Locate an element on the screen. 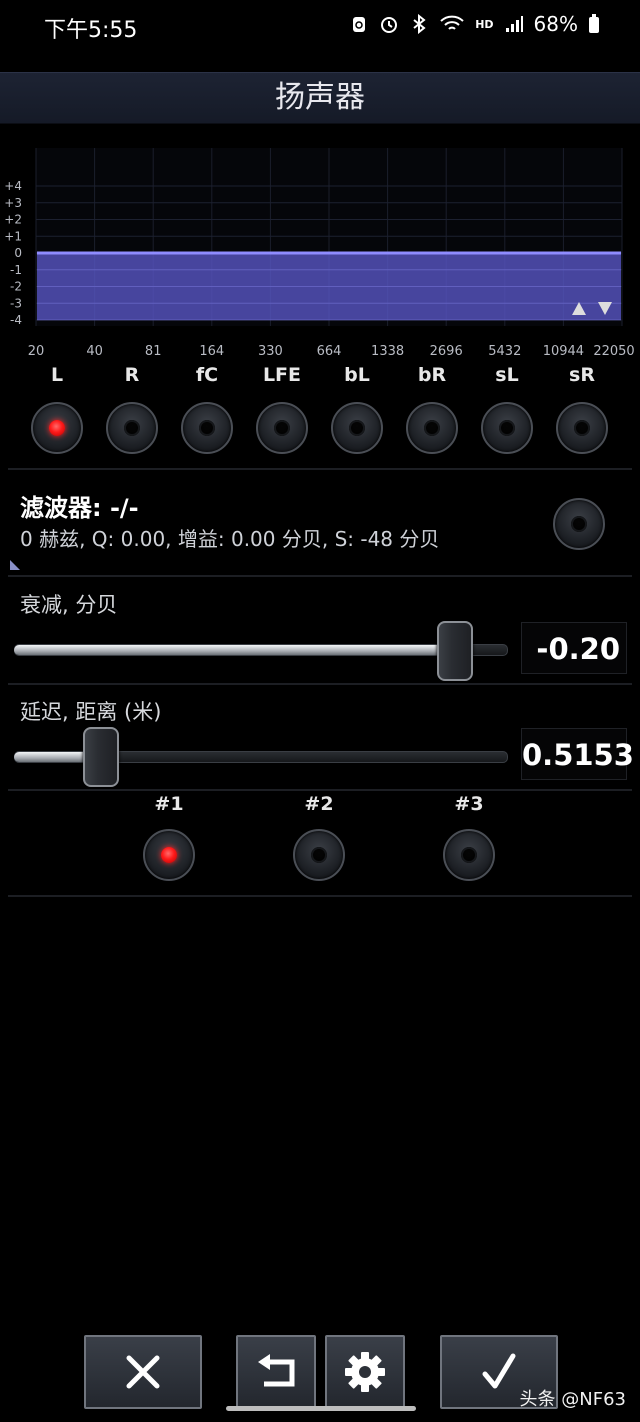 This screenshot has width=640, height=1422. eq-x-tick-label: 20 is located at coordinates (36, 351).